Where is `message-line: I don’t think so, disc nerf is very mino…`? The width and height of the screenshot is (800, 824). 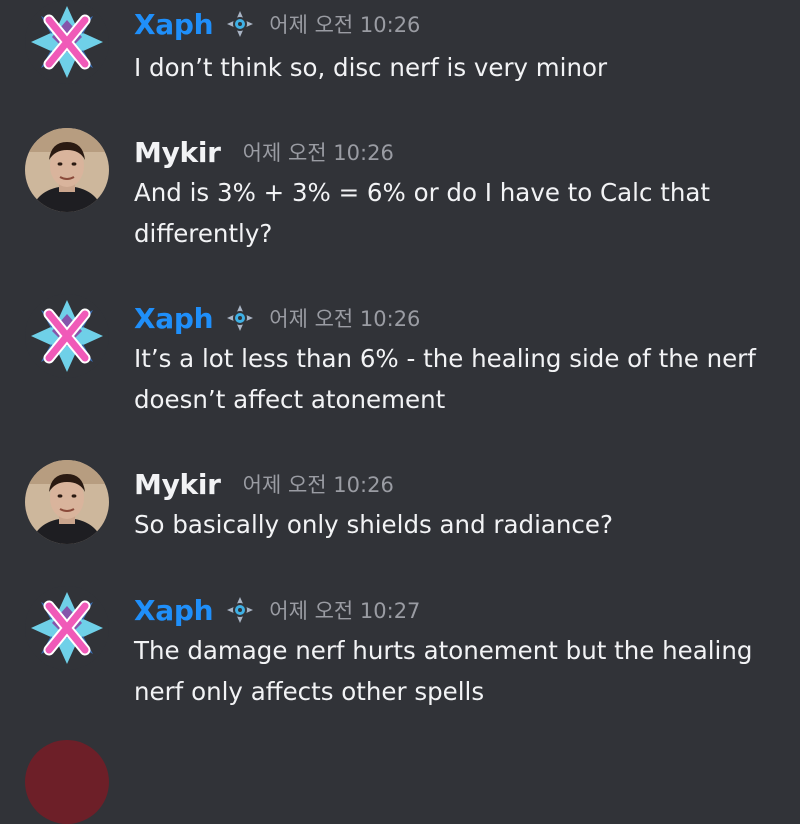
message-line: I don’t think so, disc nerf is very mino… is located at coordinates (371, 67).